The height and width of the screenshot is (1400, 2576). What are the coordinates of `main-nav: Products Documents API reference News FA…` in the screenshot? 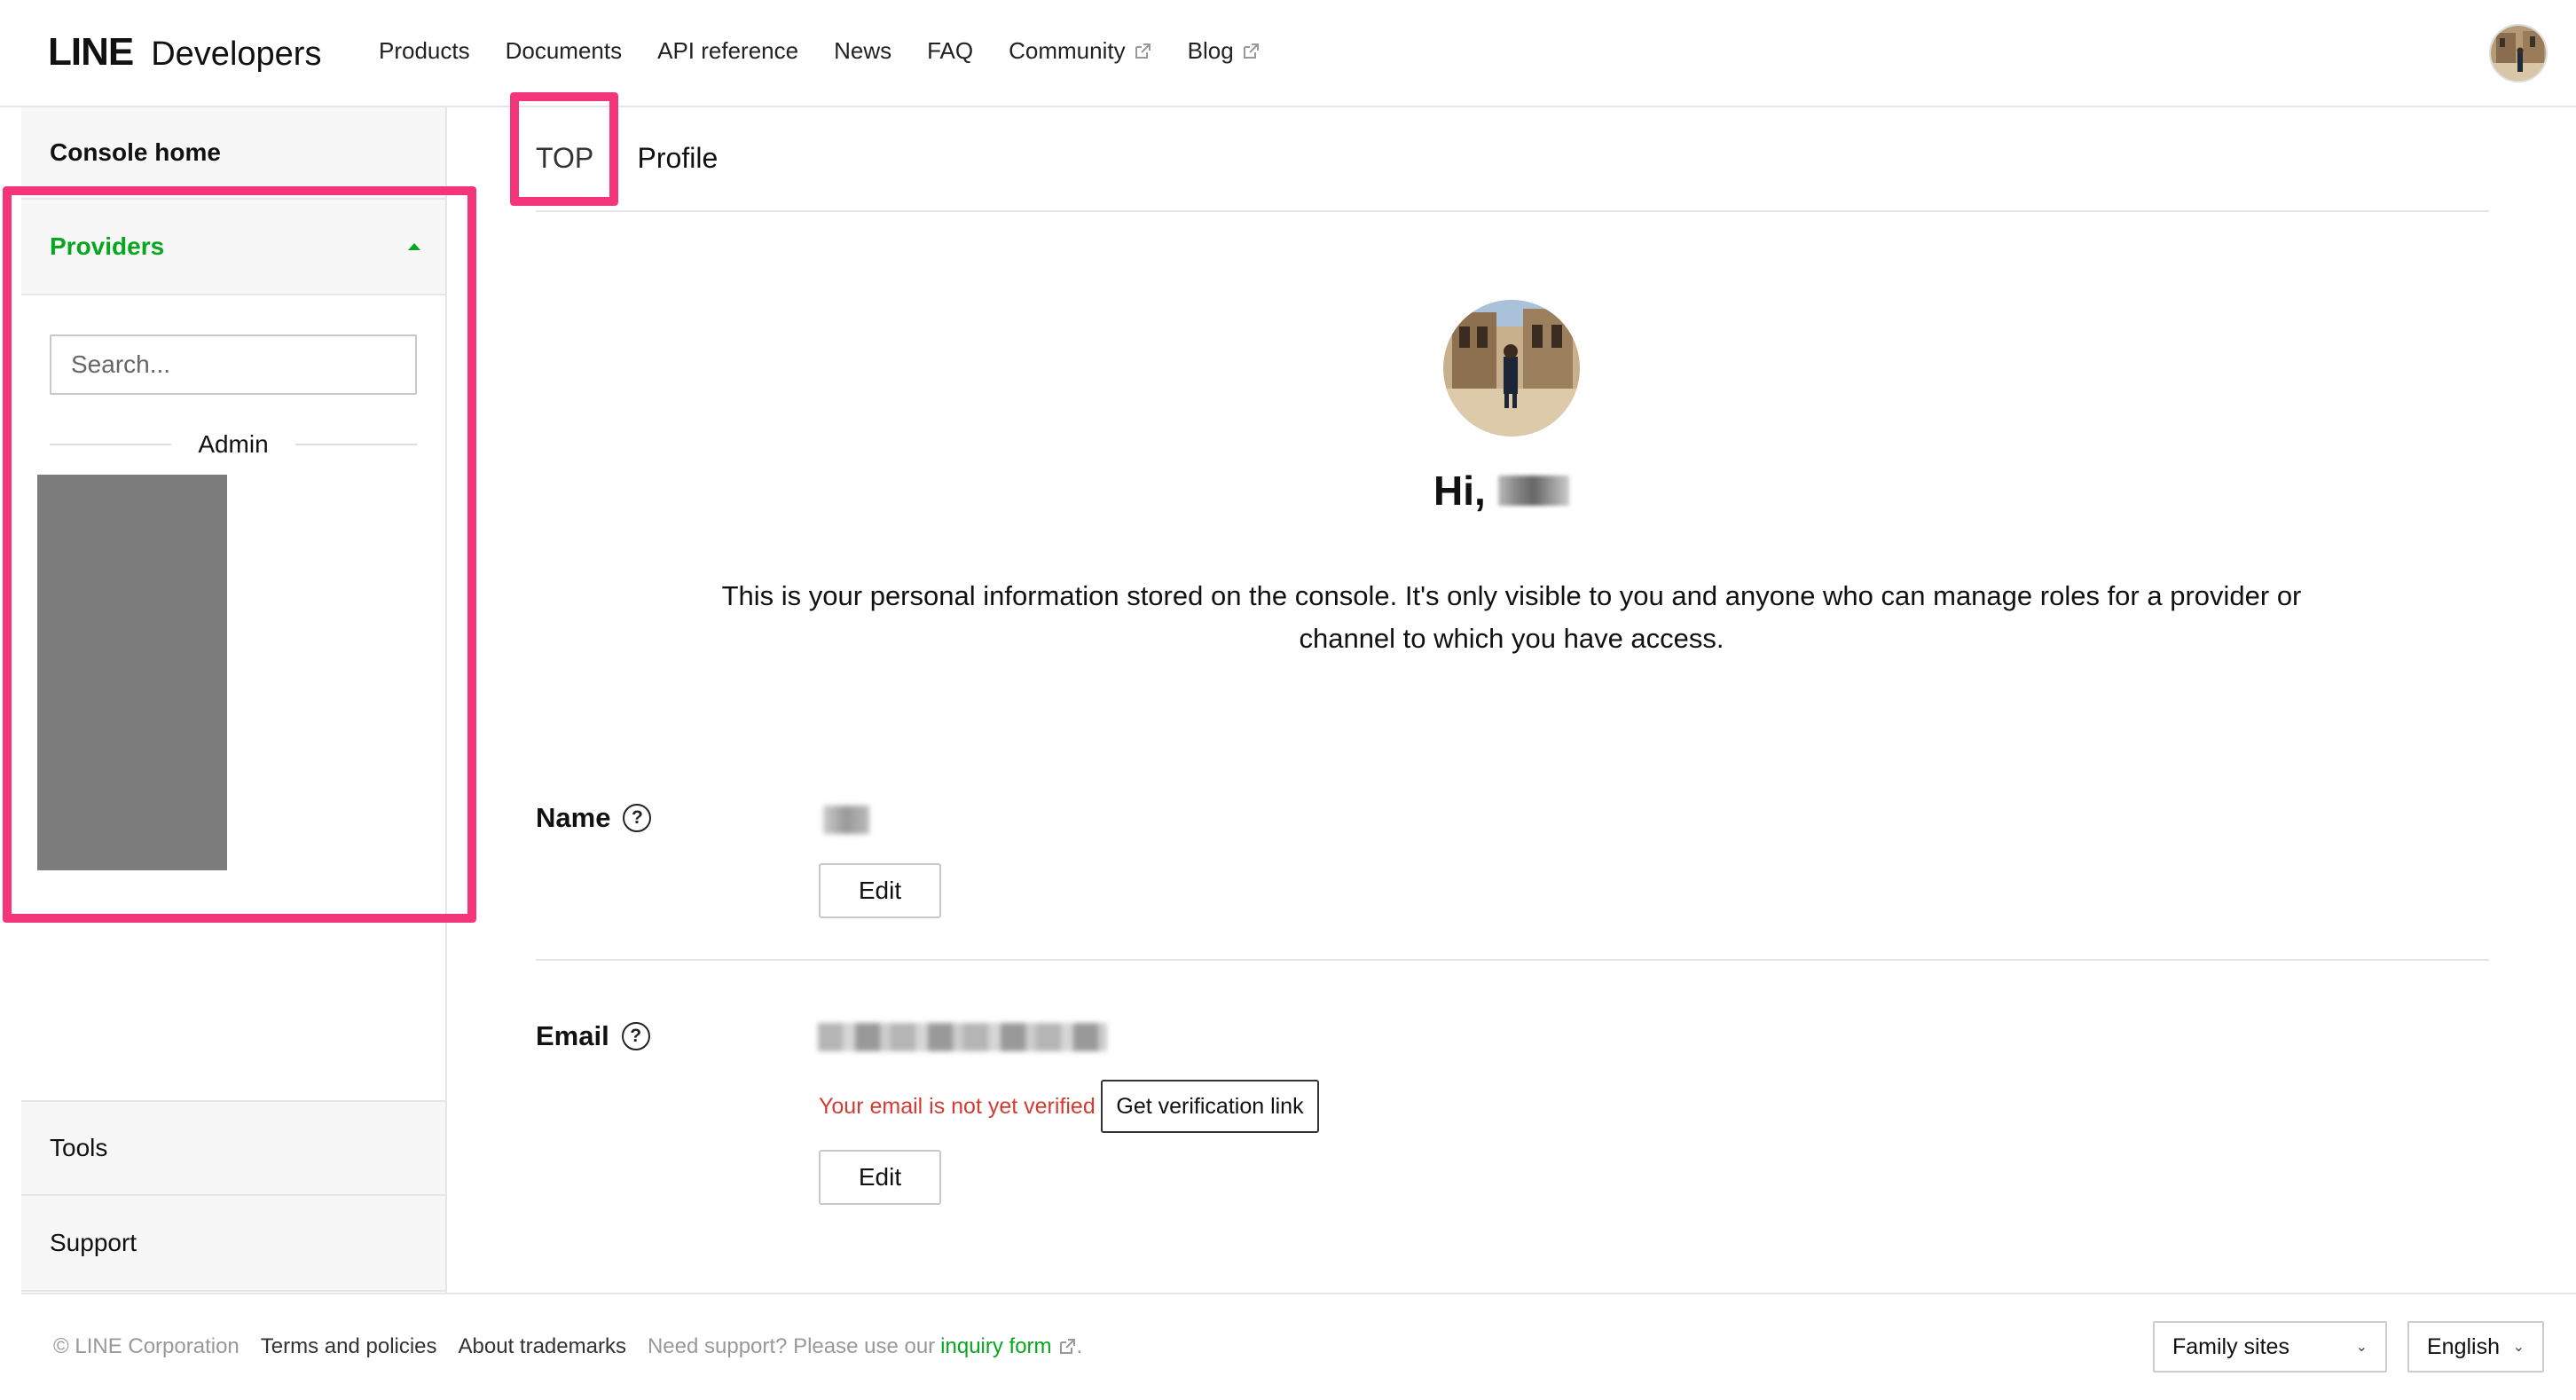 It's located at (837, 51).